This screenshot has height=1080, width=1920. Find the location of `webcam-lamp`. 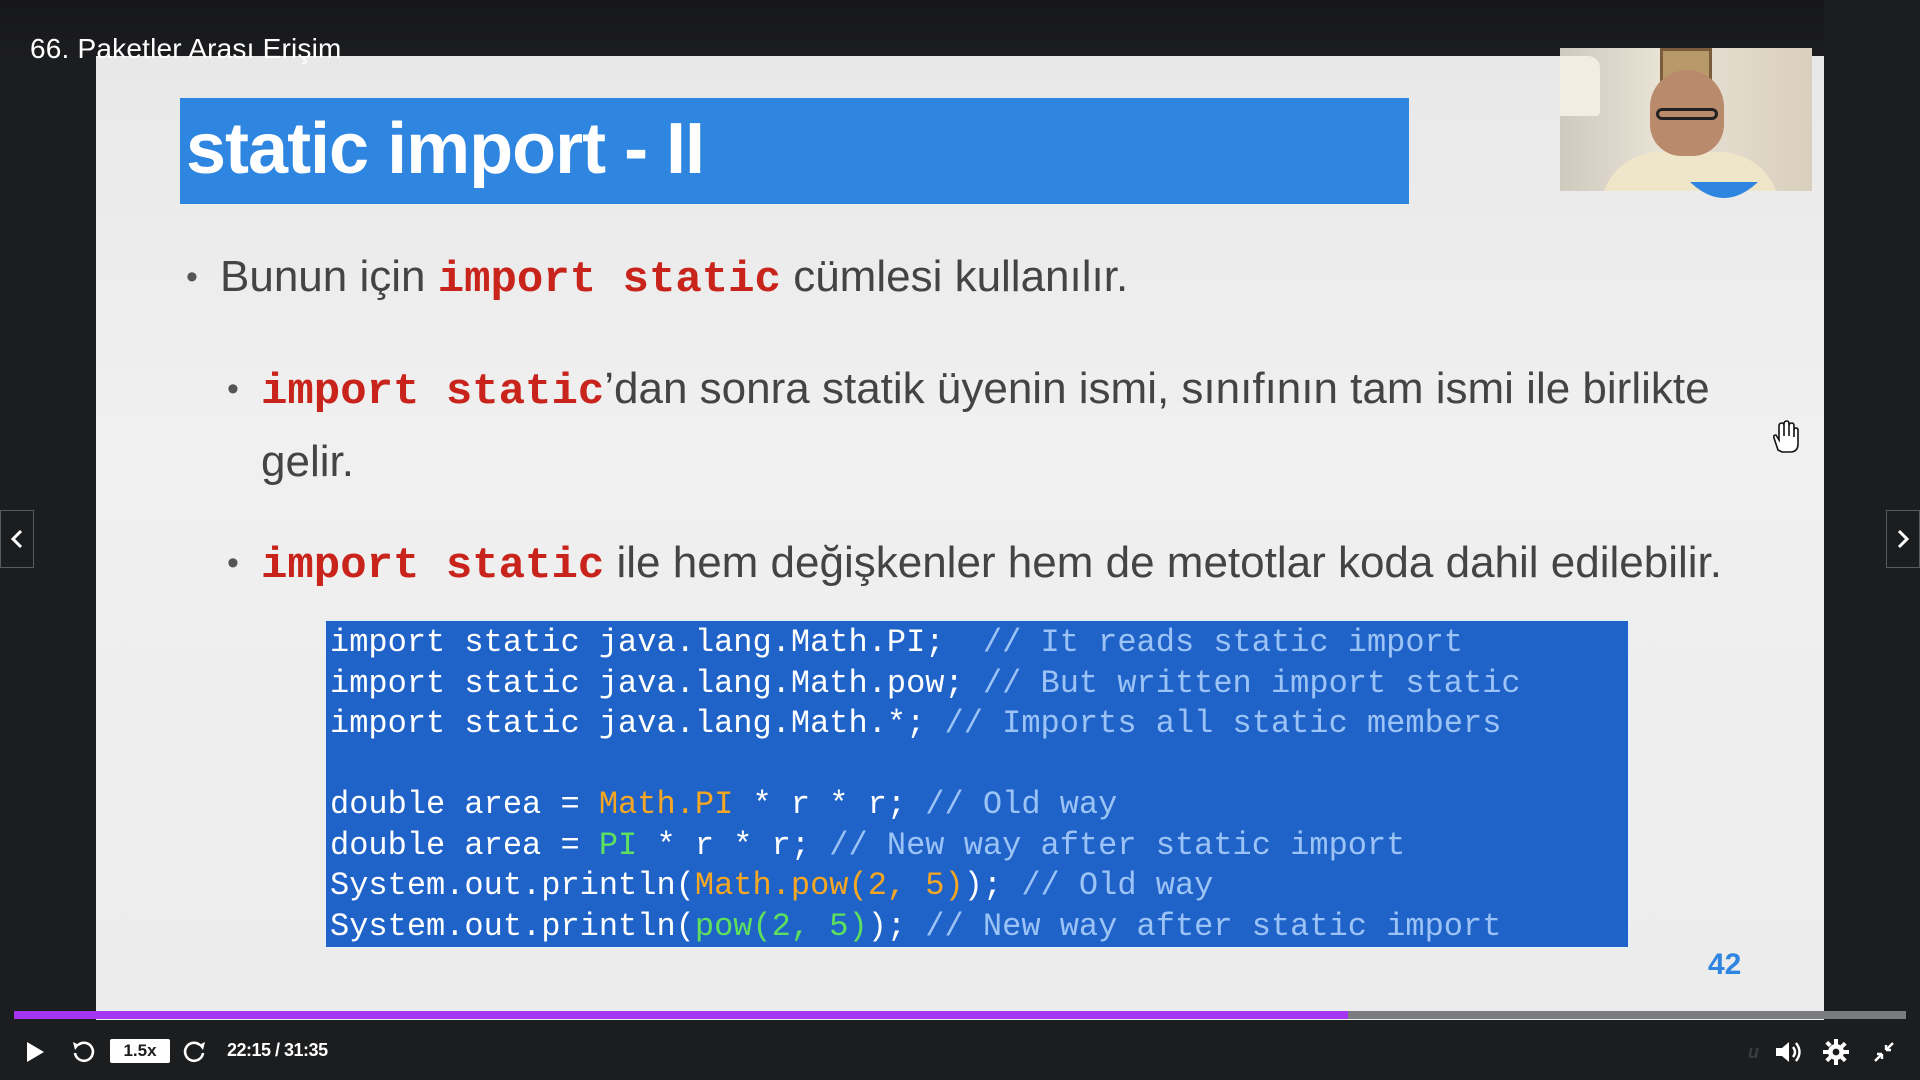

webcam-lamp is located at coordinates (1580, 86).